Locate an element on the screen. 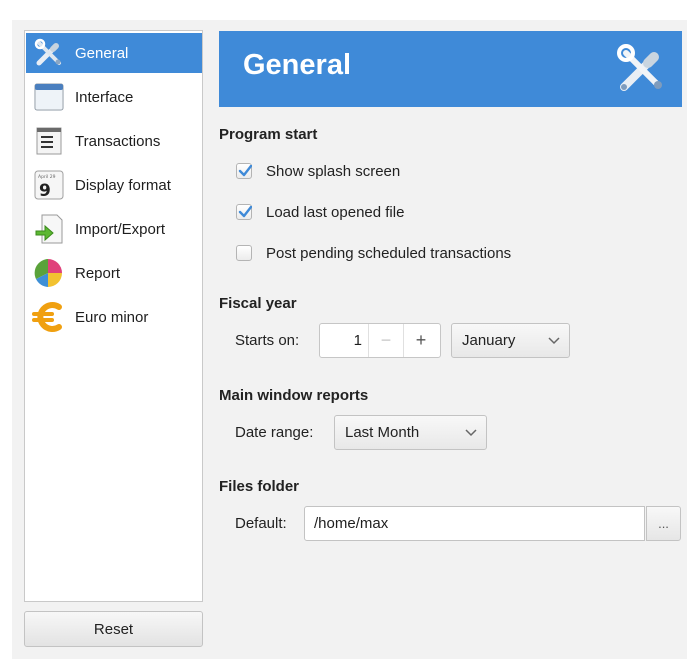 This screenshot has height=659, width=687. show-splash-checkbox-row: Show splash screen is located at coordinates (318, 171).